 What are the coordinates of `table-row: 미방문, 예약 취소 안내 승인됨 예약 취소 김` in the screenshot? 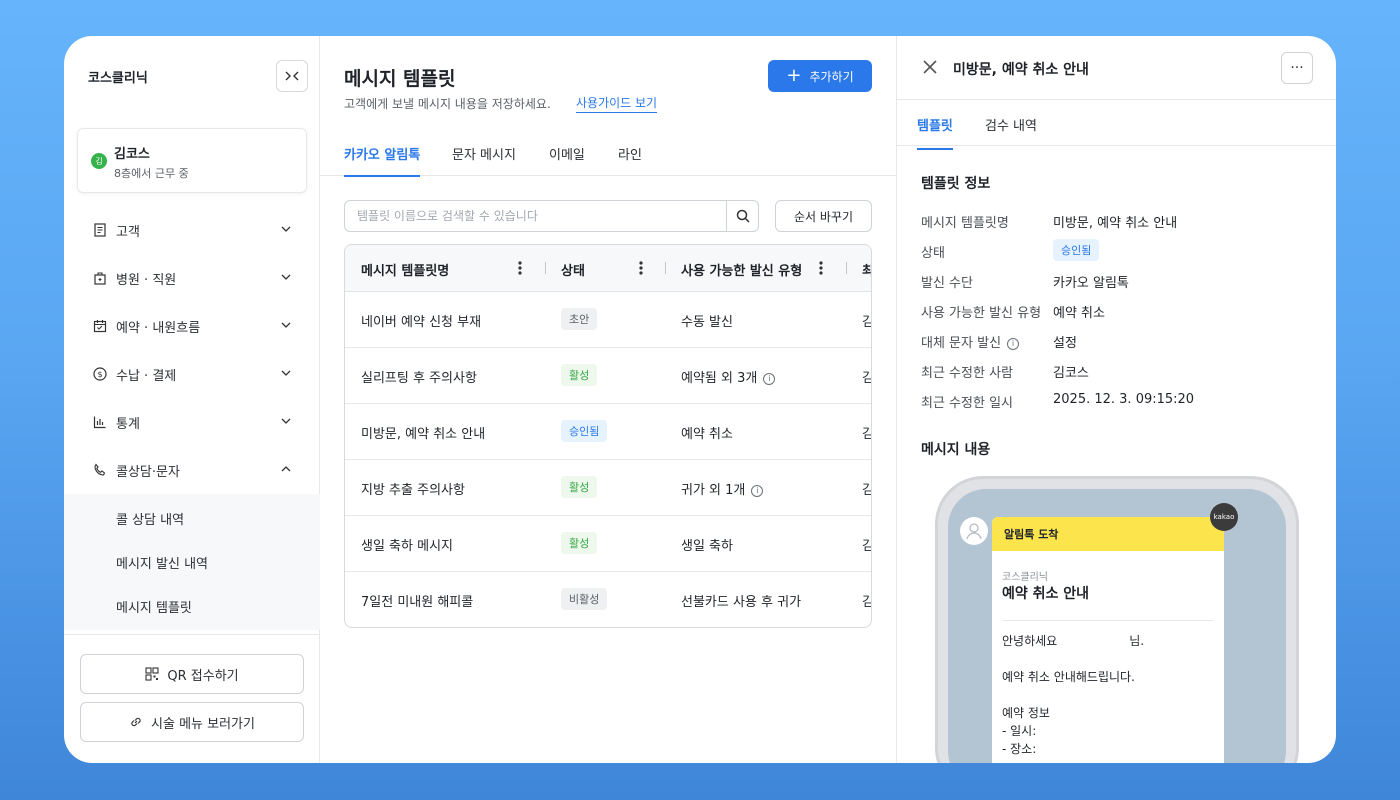 It's located at (608, 432).